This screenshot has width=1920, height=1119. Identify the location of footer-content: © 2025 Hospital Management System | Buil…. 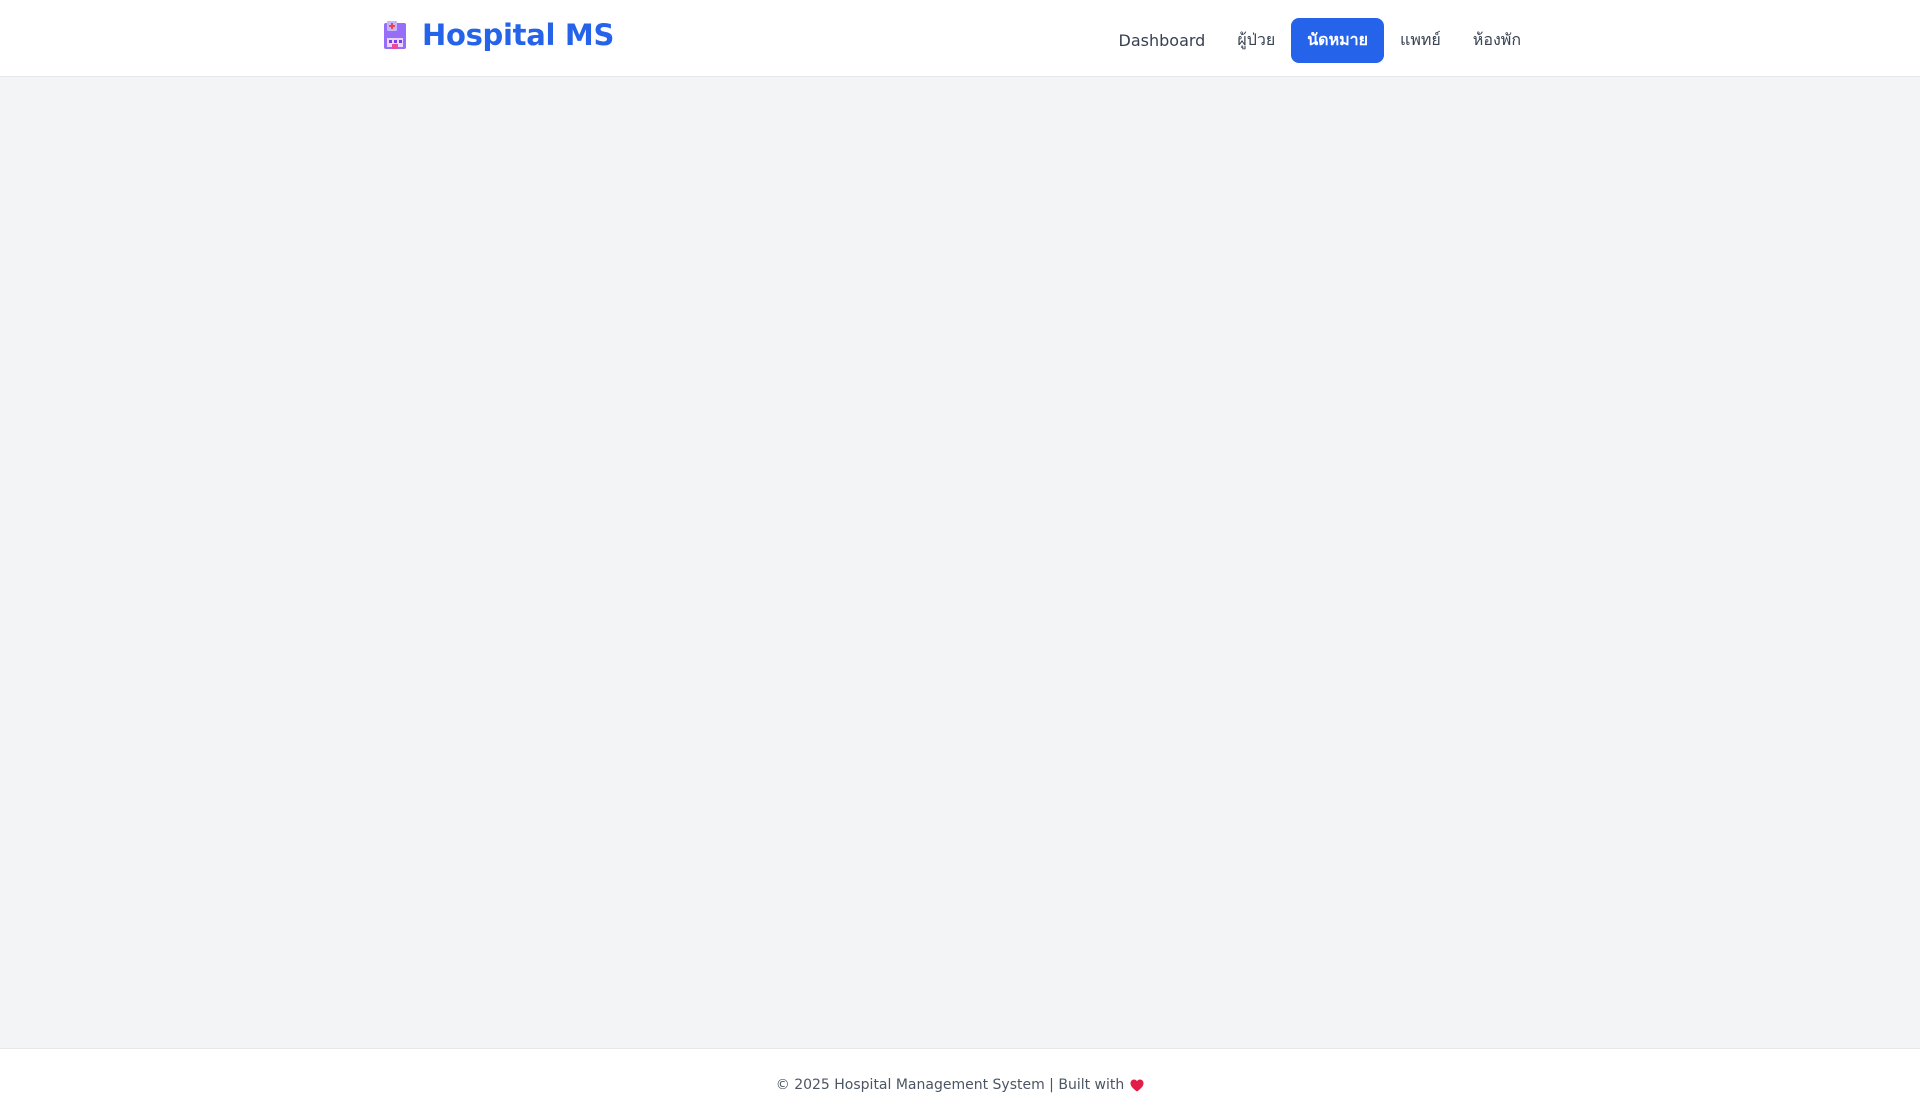
(960, 1085).